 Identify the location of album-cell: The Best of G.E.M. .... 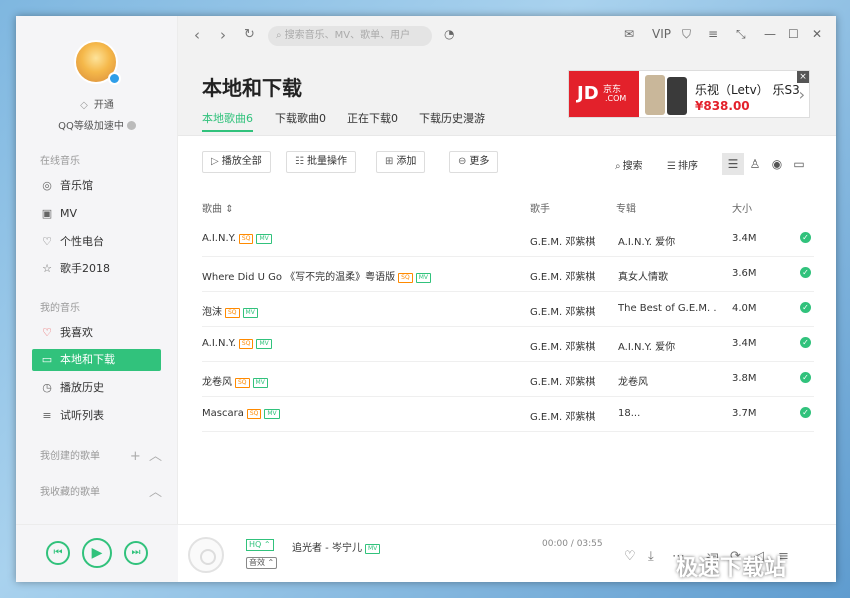
(667, 308).